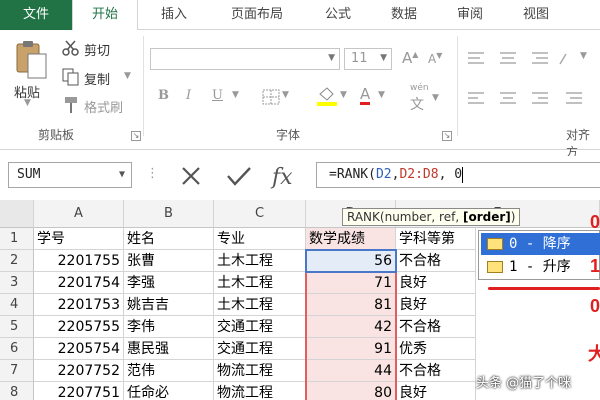 This screenshot has height=400, width=600. I want to click on table-cell: 任命必, so click(169, 391).